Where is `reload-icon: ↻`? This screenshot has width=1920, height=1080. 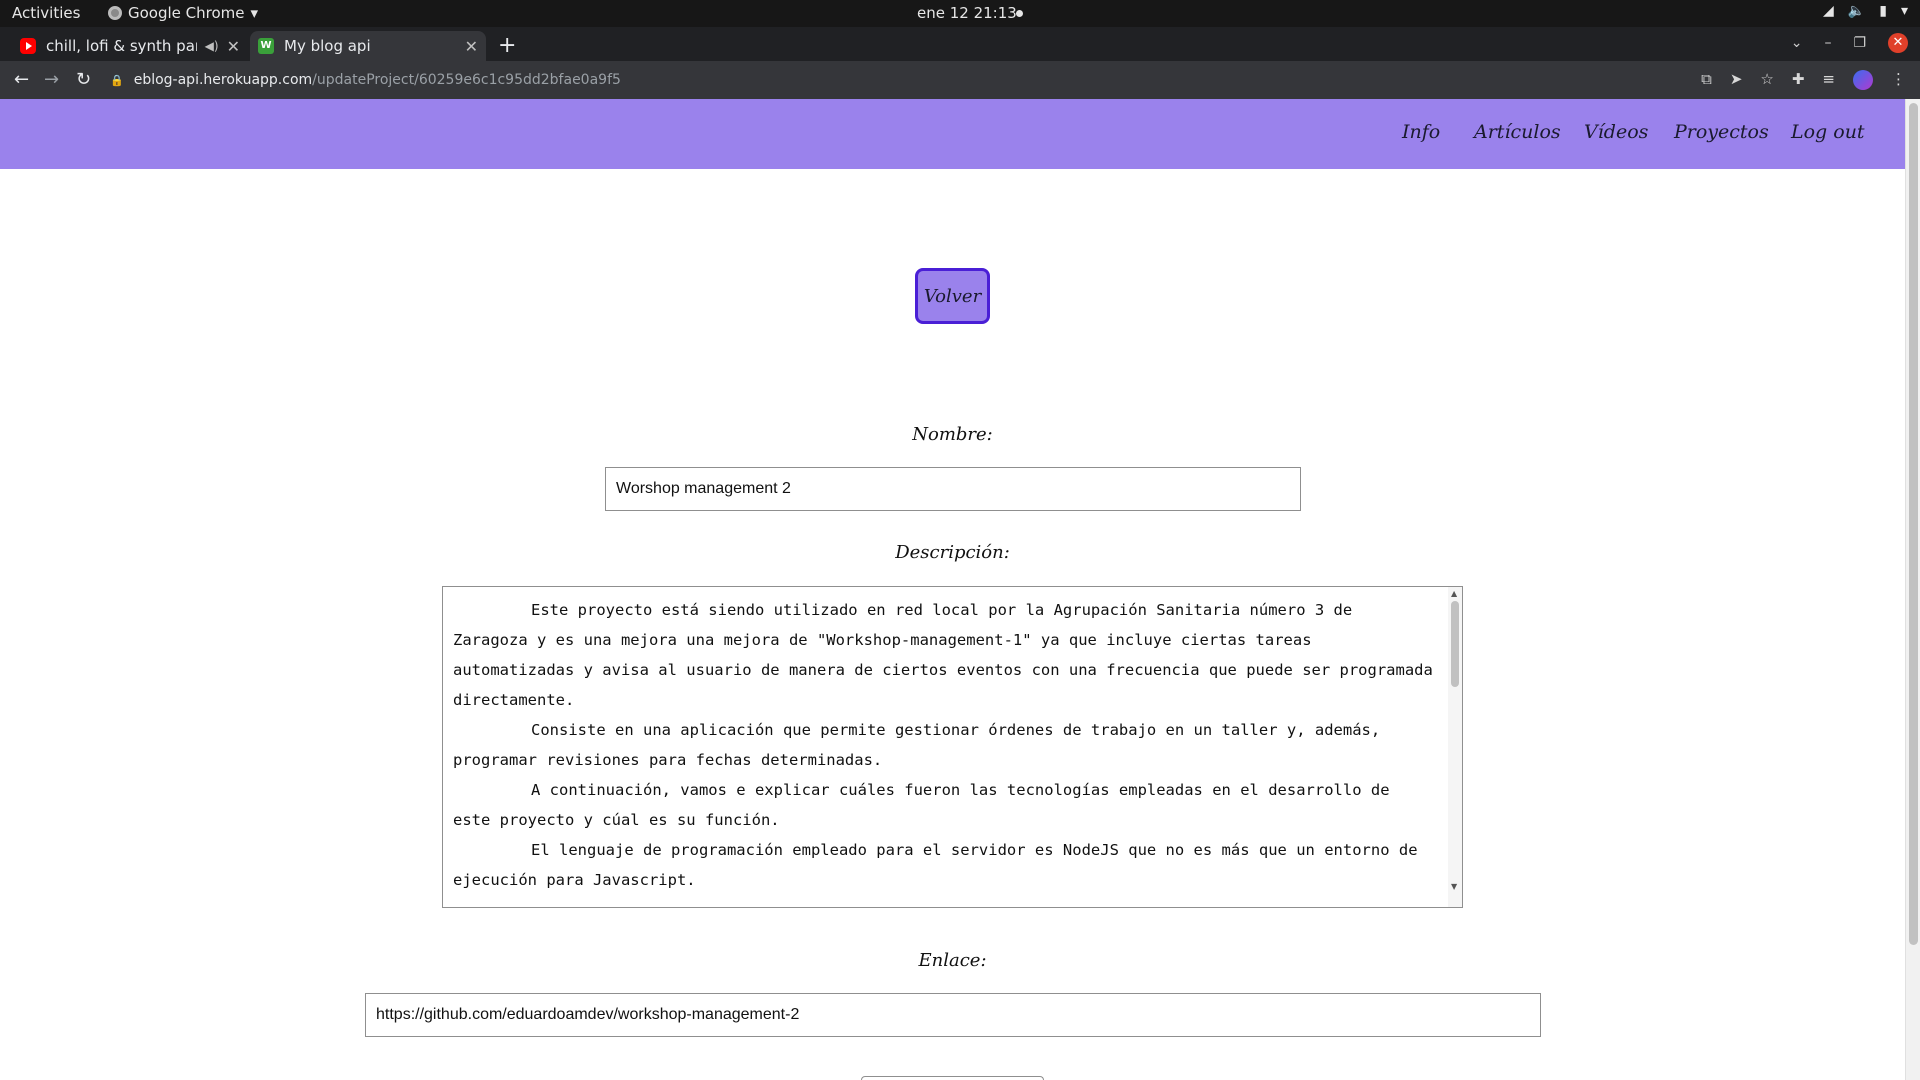
reload-icon: ↻ is located at coordinates (83, 79).